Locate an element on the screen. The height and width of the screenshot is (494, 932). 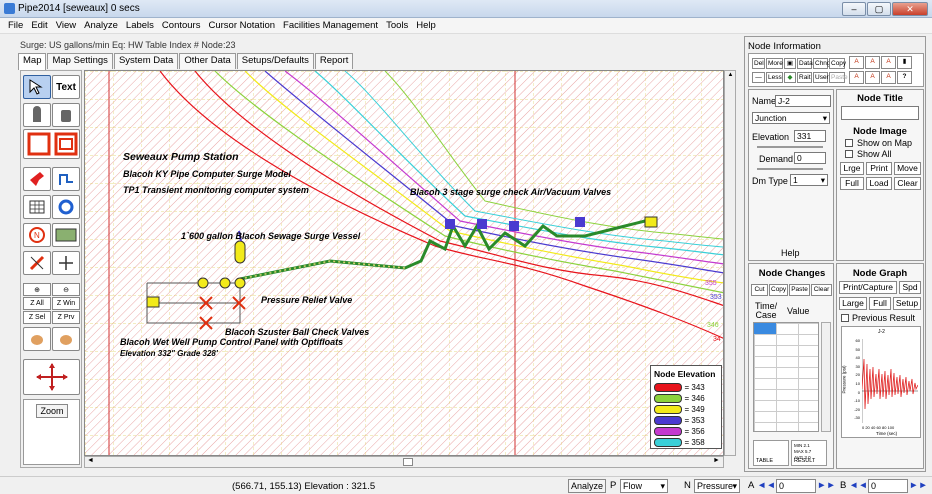
chng-button: Chng is located at coordinates (822, 63).